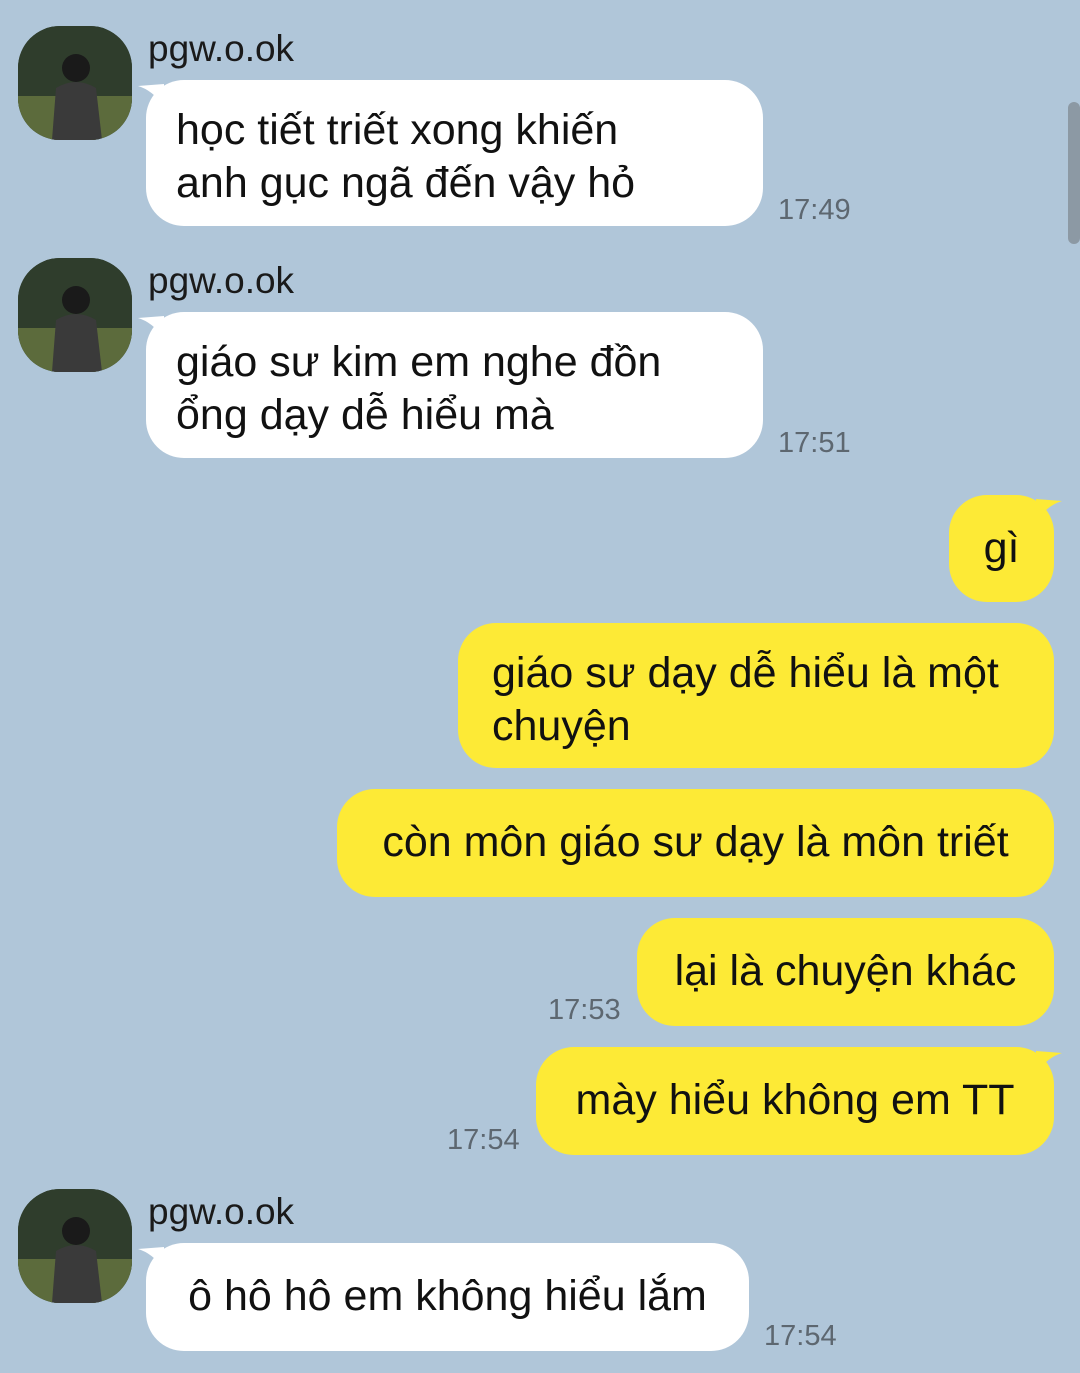 Image resolution: width=1080 pixels, height=1373 pixels. Describe the element at coordinates (1074, 173) in the screenshot. I see `scrollbar` at that location.